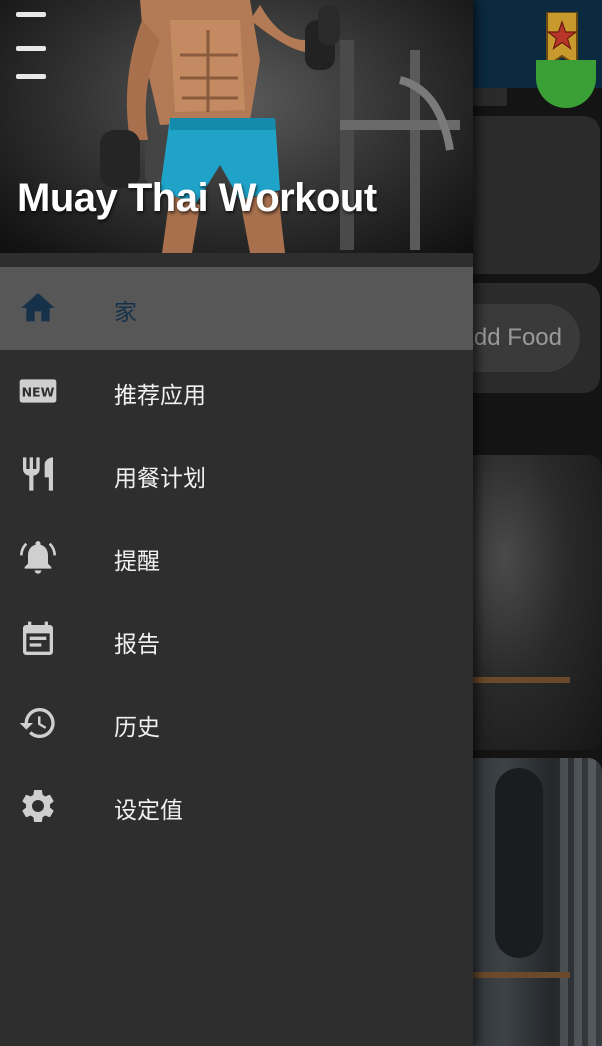 The image size is (602, 1046). Describe the element at coordinates (236, 474) in the screenshot. I see `drawer-item-meal-plan: 用餐计划` at that location.